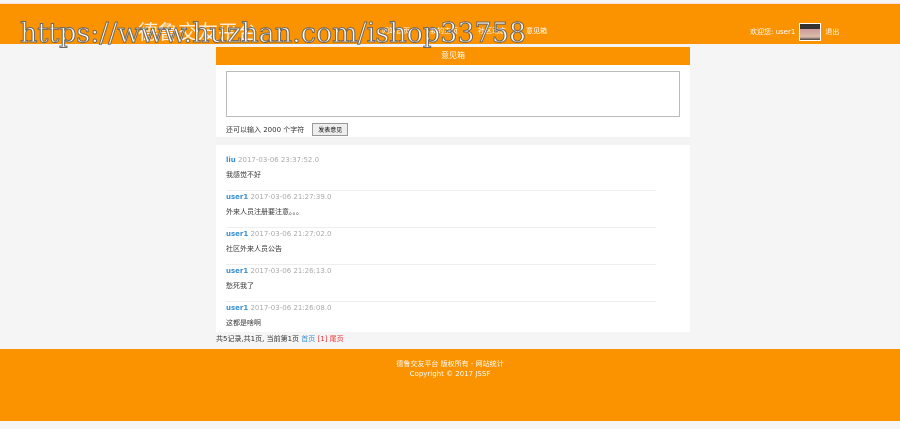 This screenshot has height=429, width=900. I want to click on footer-copyright: 德鲁交友平台 版权所有 - 网站统计, so click(450, 364).